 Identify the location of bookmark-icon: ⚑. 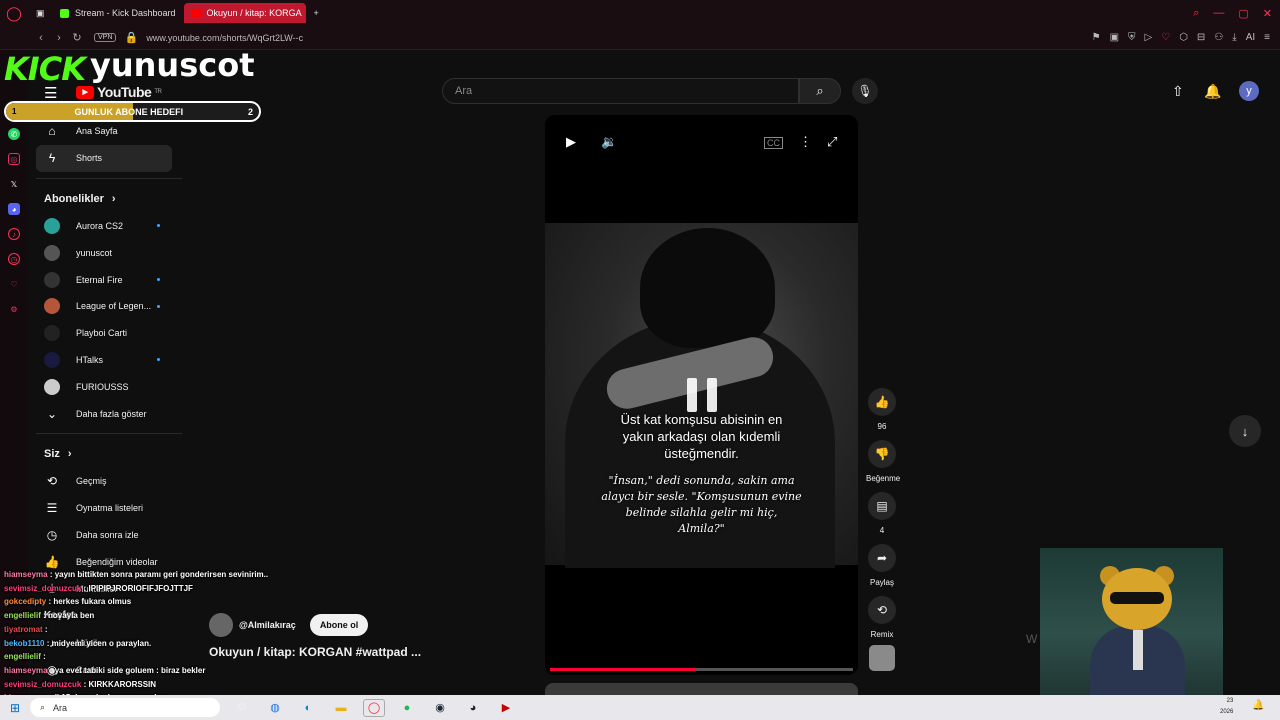
(1096, 37).